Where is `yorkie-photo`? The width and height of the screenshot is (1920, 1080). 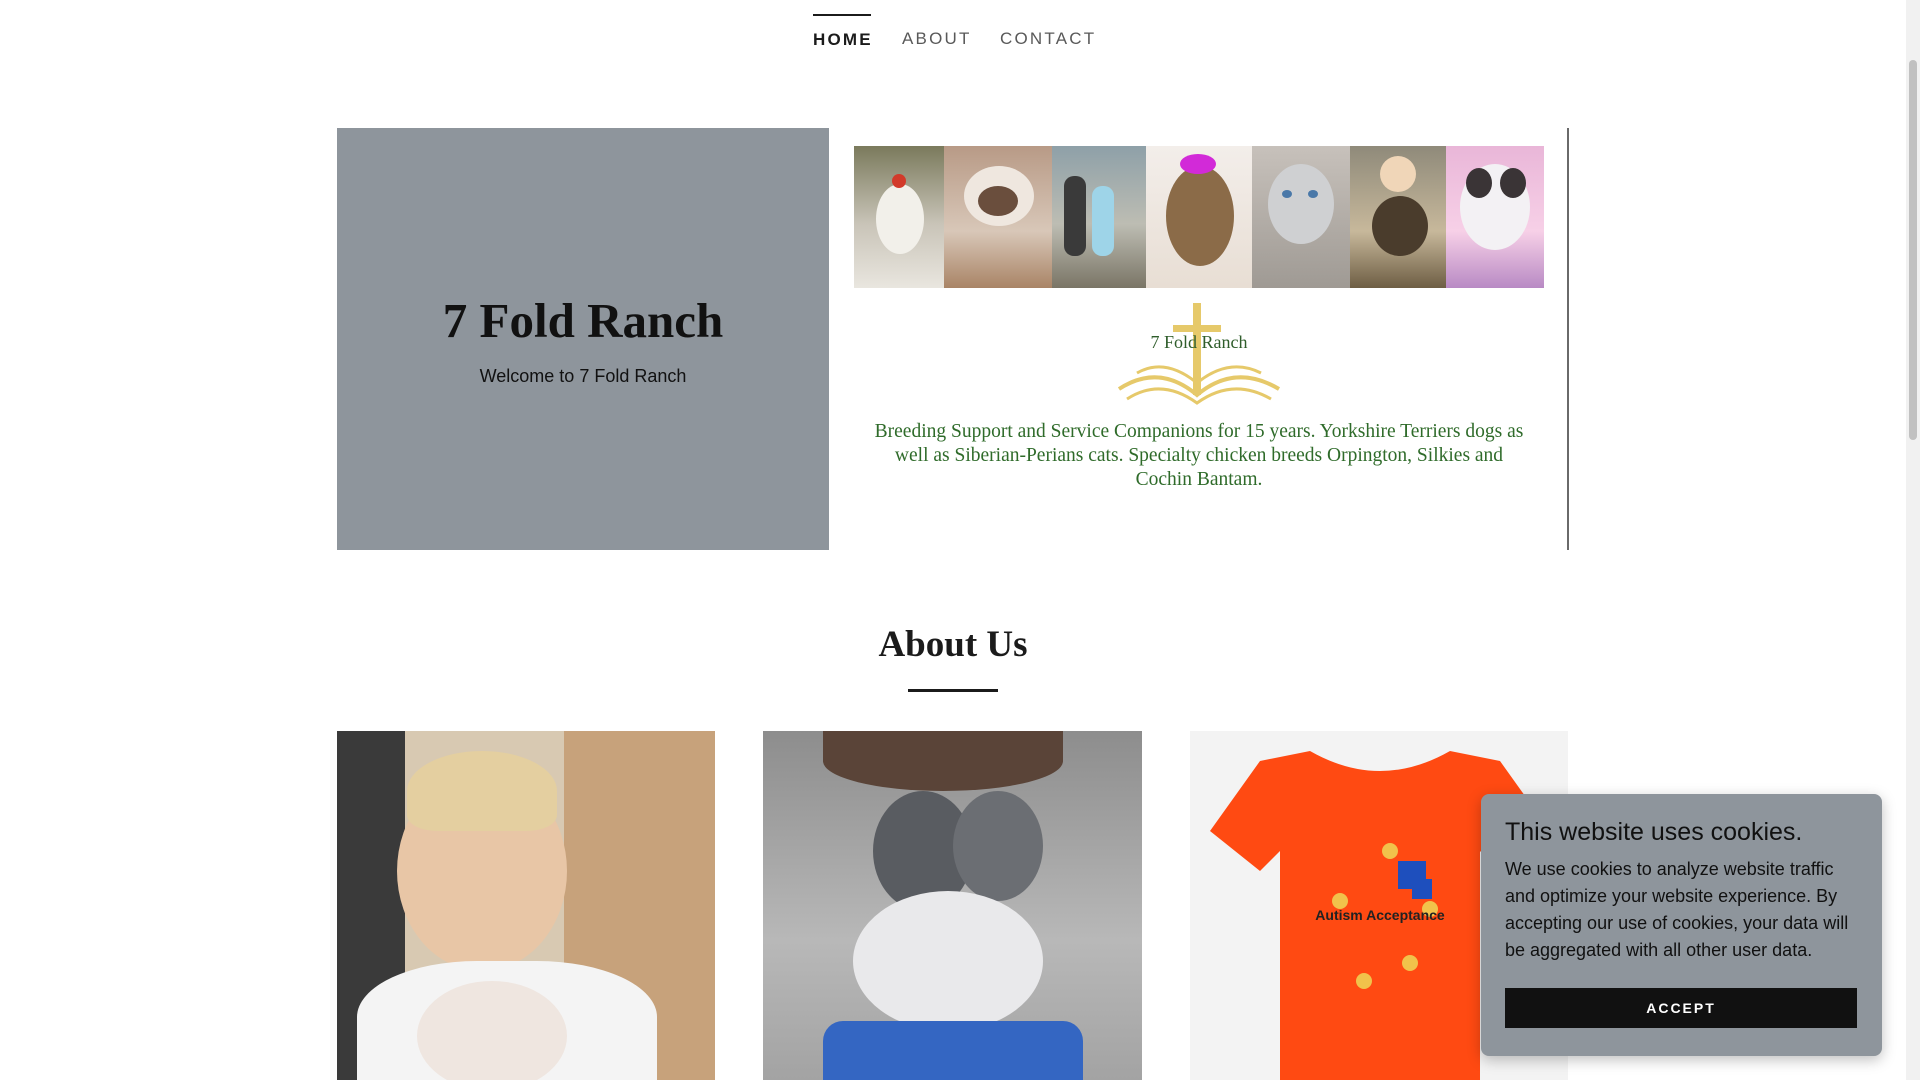
yorkie-photo is located at coordinates (1199, 217).